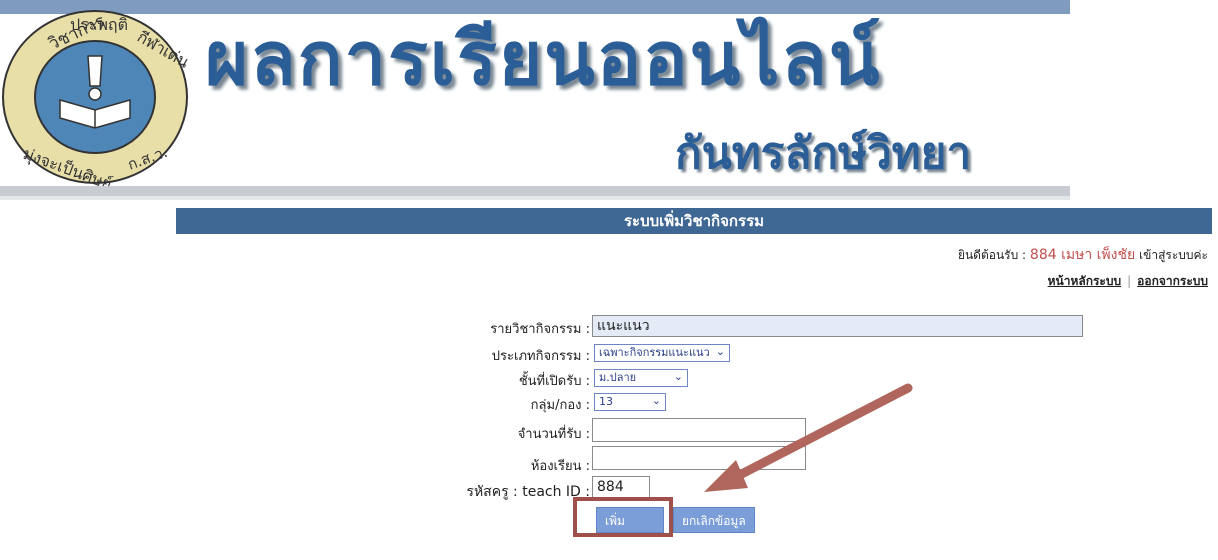 The image size is (1218, 560). What do you see at coordinates (1085, 281) in the screenshot?
I see `home-link: หน้าหลักระบบ` at bounding box center [1085, 281].